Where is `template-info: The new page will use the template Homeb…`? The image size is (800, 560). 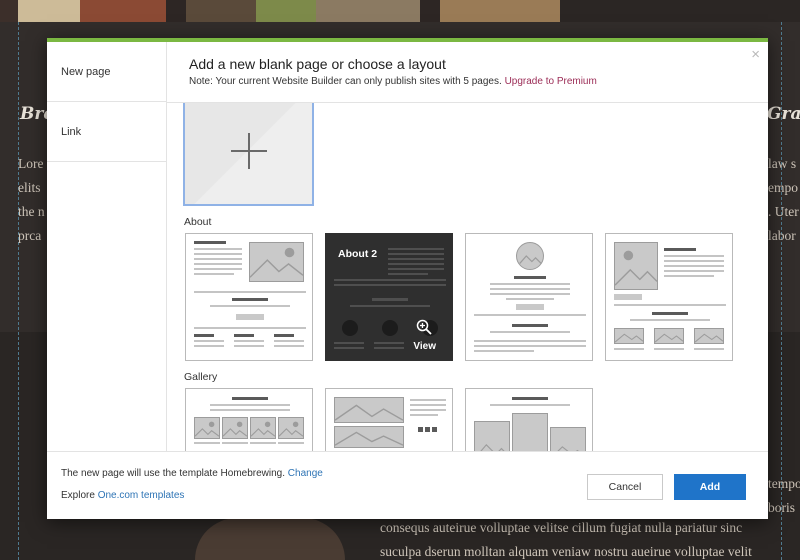
template-info: The new page will use the template Homeb… is located at coordinates (192, 473).